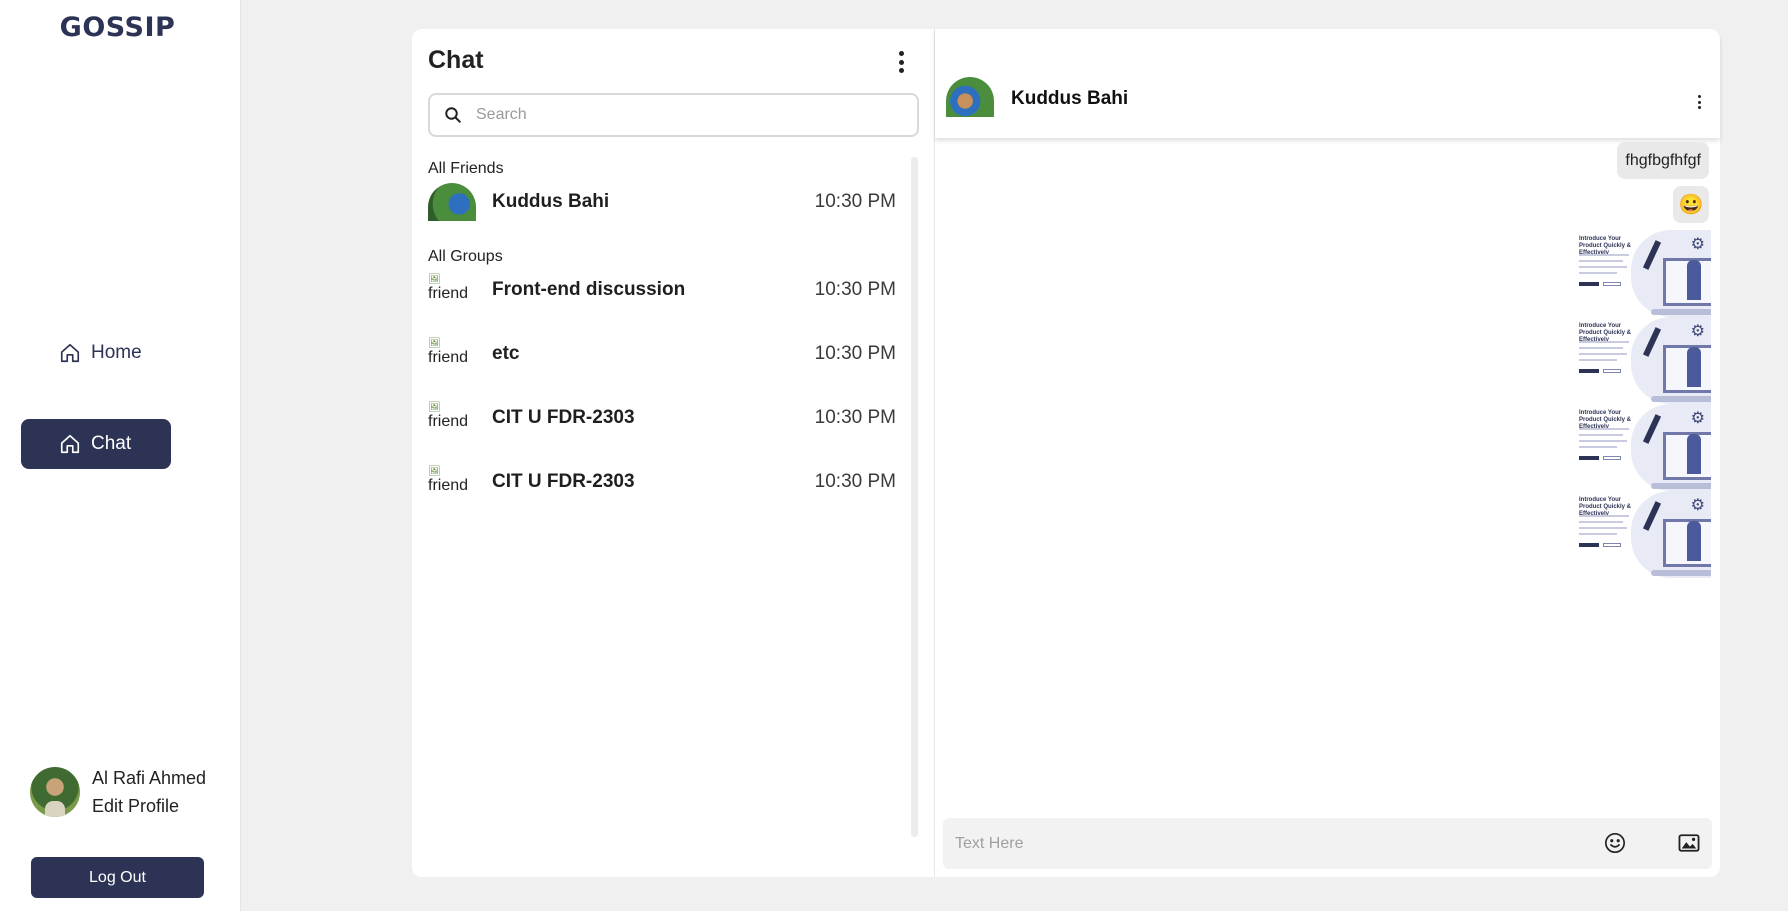 Image resolution: width=1788 pixels, height=911 pixels. I want to click on user-profile: Al Rafi Ahmed Edit Profile, so click(118, 792).